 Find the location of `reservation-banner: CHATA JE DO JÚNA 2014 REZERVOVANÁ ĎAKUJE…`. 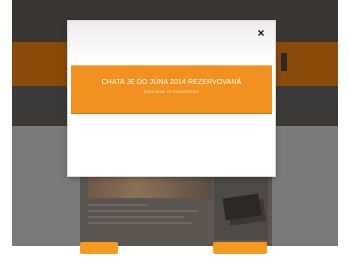

reservation-banner: CHATA JE DO JÚNA 2014 REZERVOVANÁ ĎAKUJE… is located at coordinates (171, 89).